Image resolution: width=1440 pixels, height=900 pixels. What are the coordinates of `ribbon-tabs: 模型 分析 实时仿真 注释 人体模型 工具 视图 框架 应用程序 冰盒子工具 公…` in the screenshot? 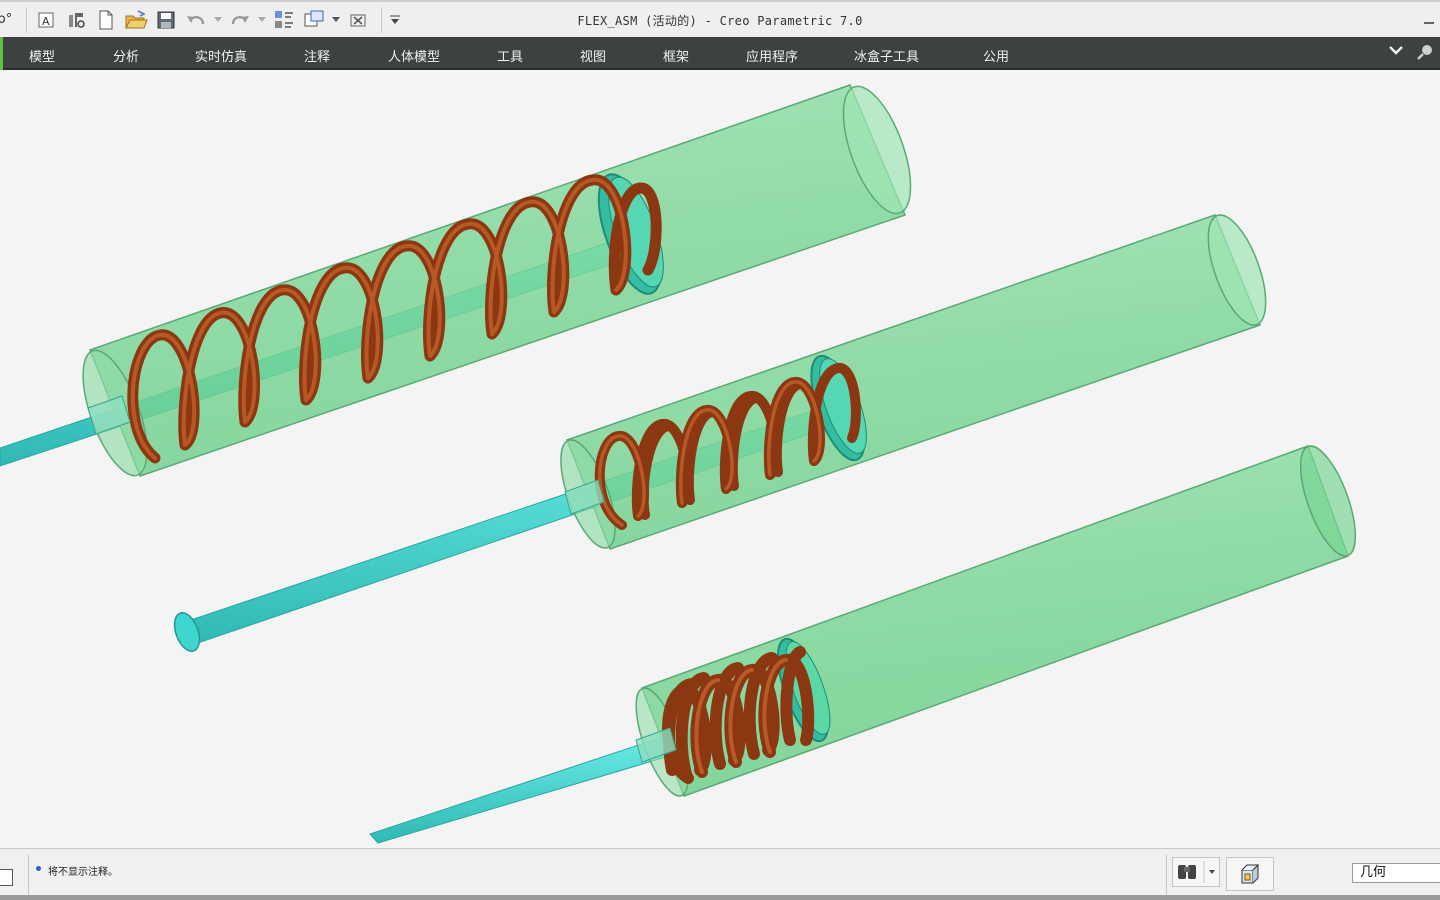 It's located at (720, 53).